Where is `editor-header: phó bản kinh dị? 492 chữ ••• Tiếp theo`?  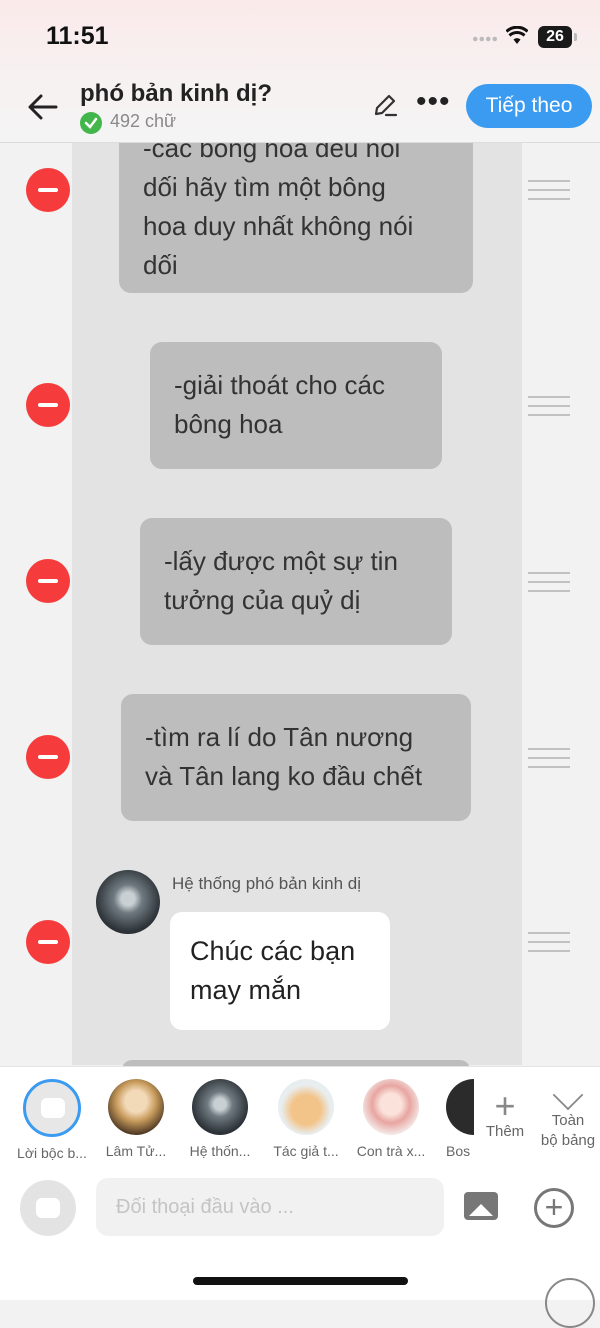
editor-header: phó bản kinh dị? 492 chữ ••• Tiếp theo is located at coordinates (300, 108).